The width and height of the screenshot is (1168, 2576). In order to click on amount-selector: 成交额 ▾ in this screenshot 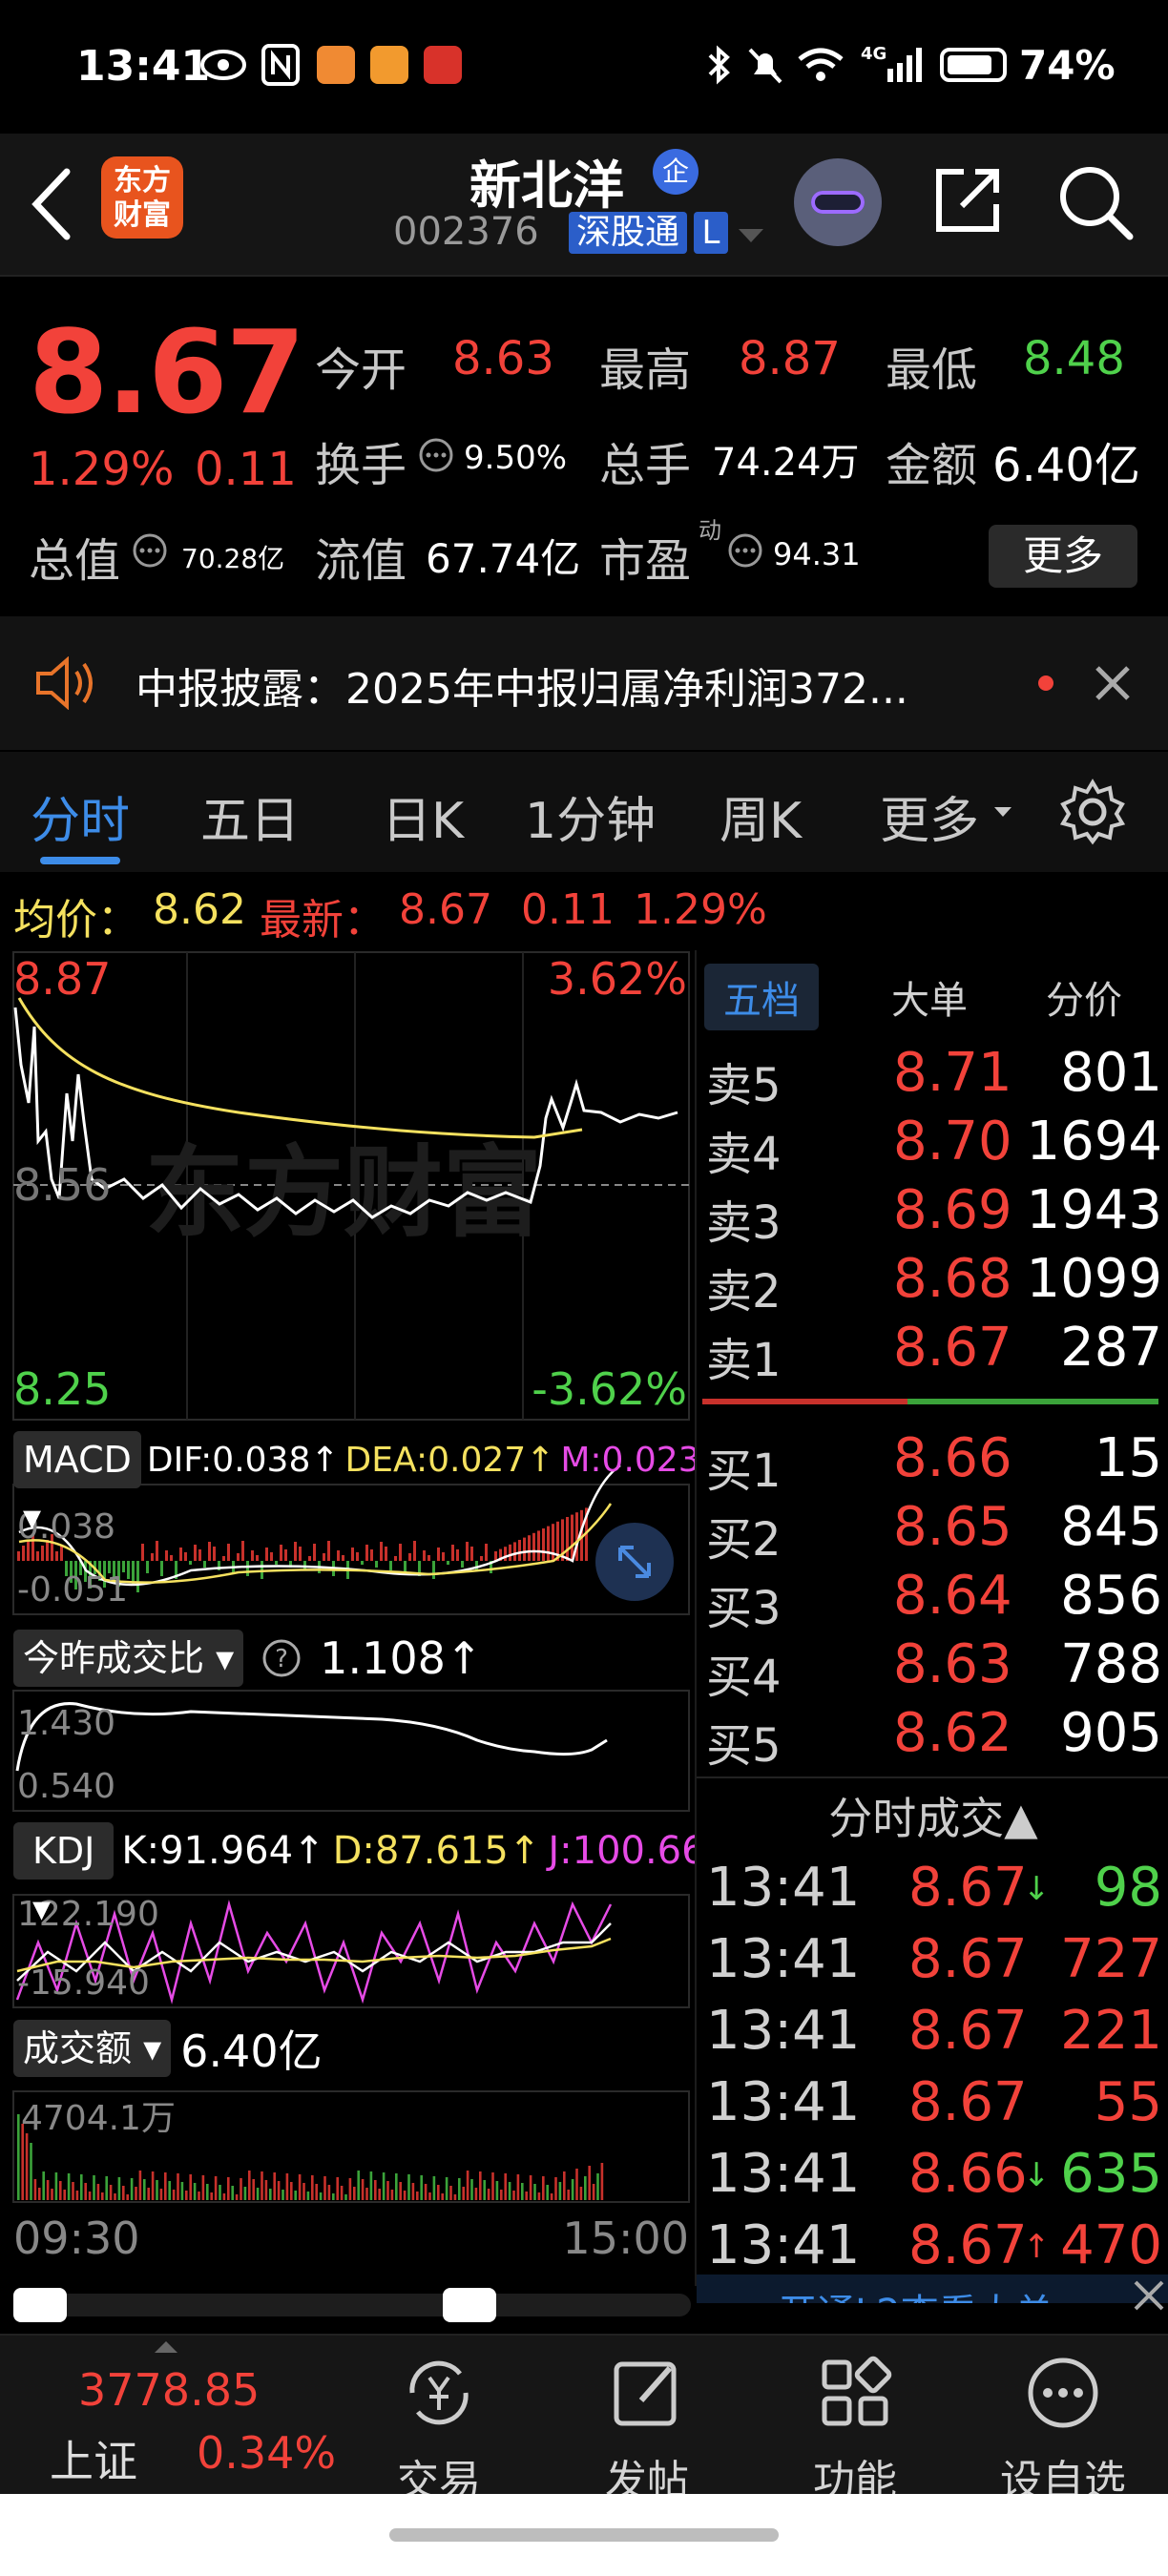, I will do `click(92, 2048)`.